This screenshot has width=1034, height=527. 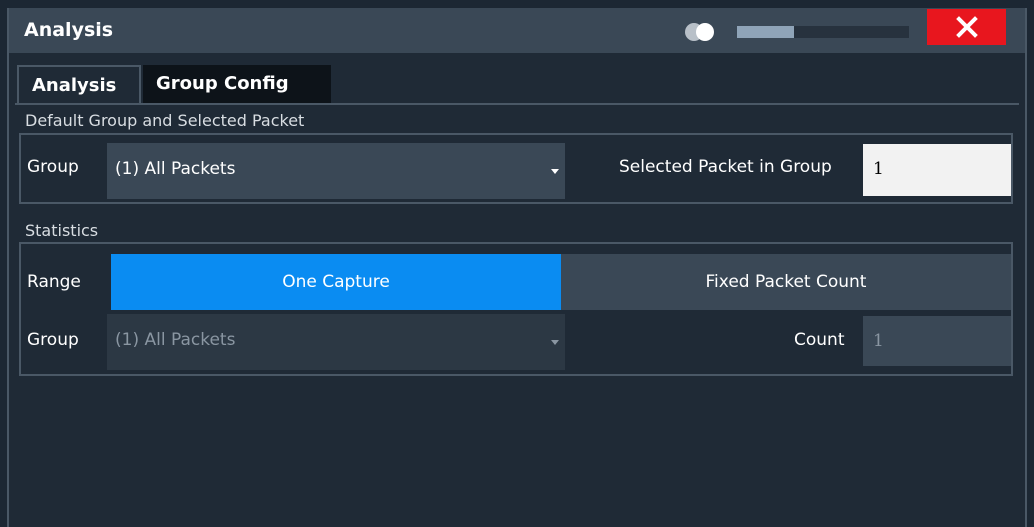 I want to click on group-dropdown-value: (1) All Packets, so click(x=175, y=169).